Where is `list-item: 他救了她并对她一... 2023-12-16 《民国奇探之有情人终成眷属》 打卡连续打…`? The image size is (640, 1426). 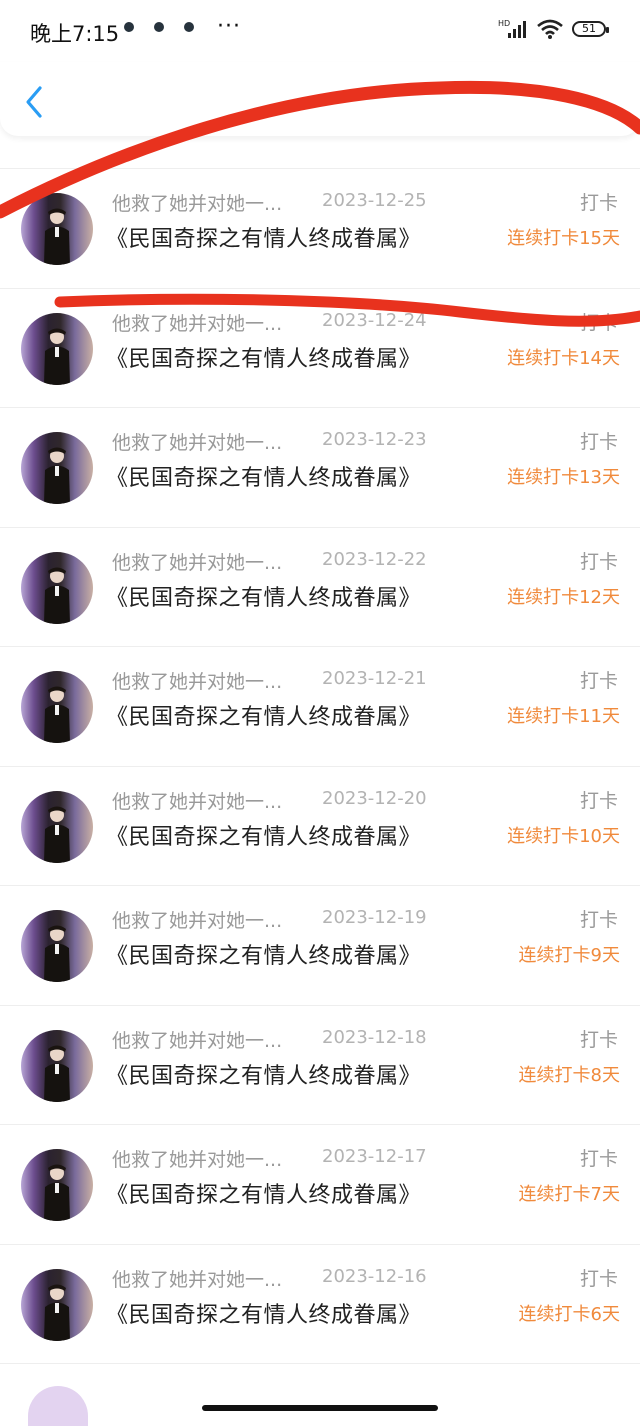
list-item: 他救了她并对她一... 2023-12-16 《民国奇探之有情人终成眷属》 打卡连续打… is located at coordinates (320, 1303).